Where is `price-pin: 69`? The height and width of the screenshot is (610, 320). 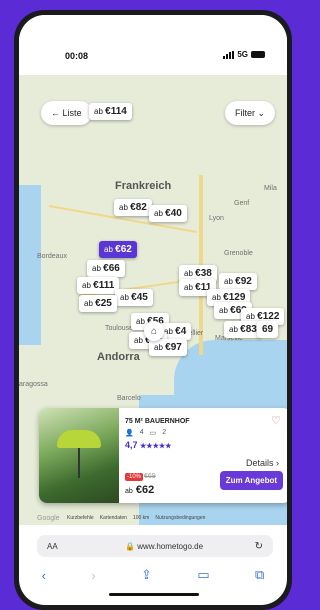
price-pin: 69 is located at coordinates (268, 329).